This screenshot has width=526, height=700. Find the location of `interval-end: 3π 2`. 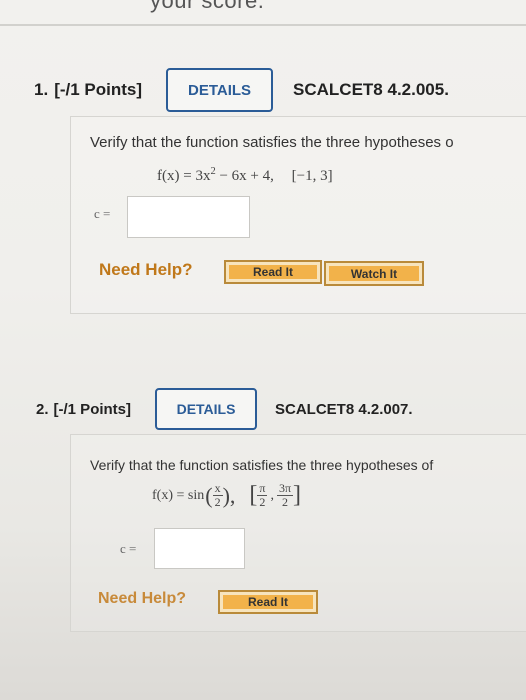

interval-end: 3π 2 is located at coordinates (285, 495).